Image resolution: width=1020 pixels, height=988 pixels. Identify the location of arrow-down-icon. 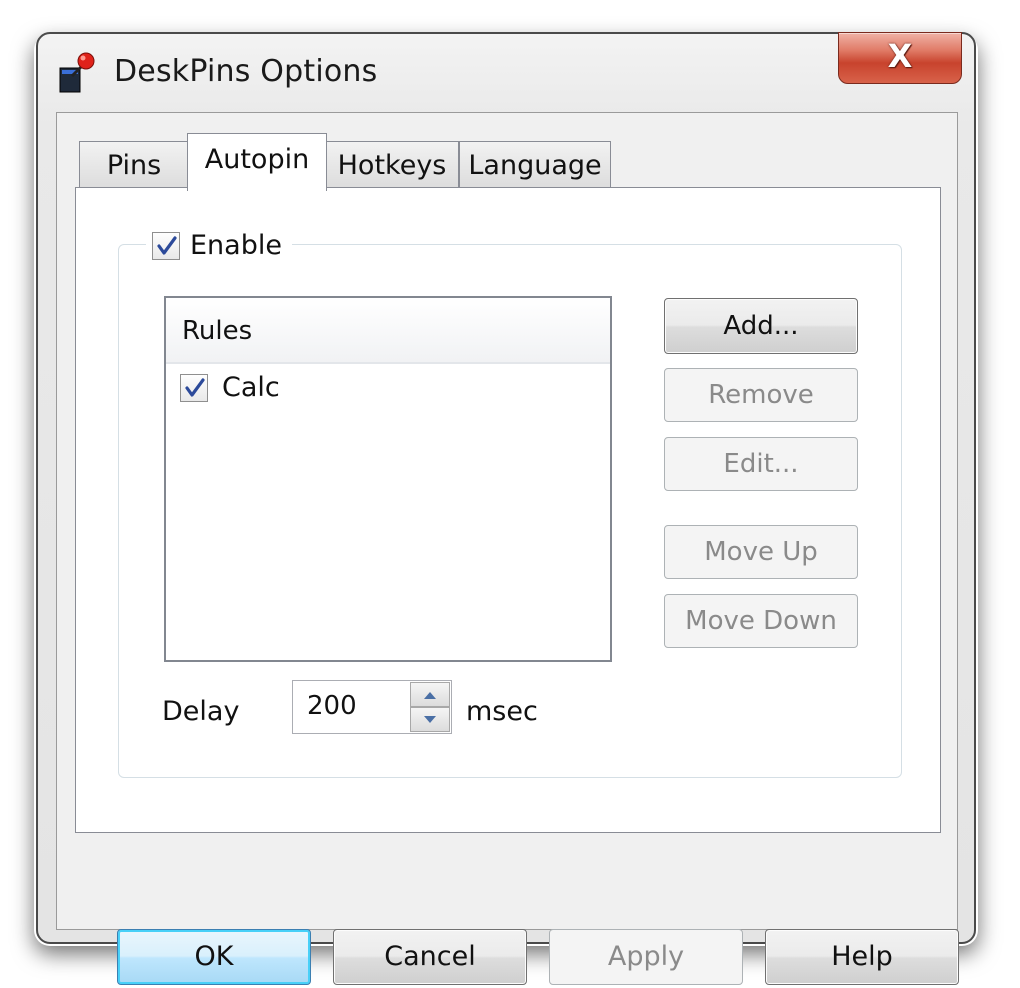
(430, 719).